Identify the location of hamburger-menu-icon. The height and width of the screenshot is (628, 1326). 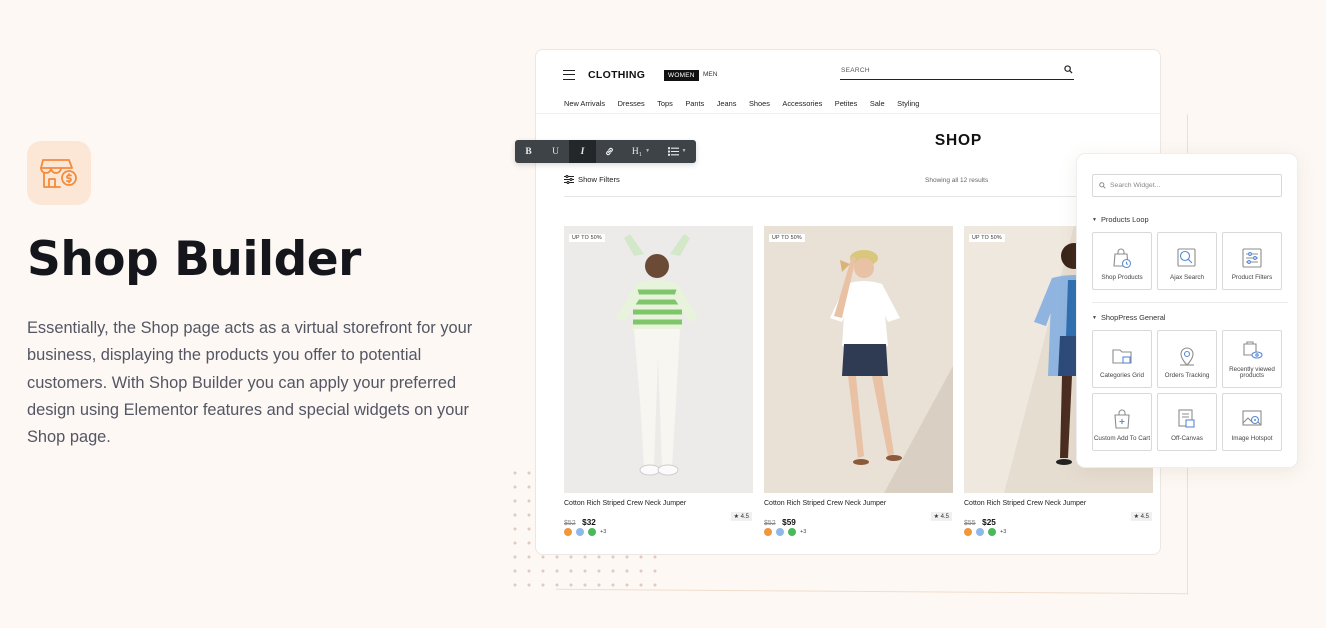
(569, 75).